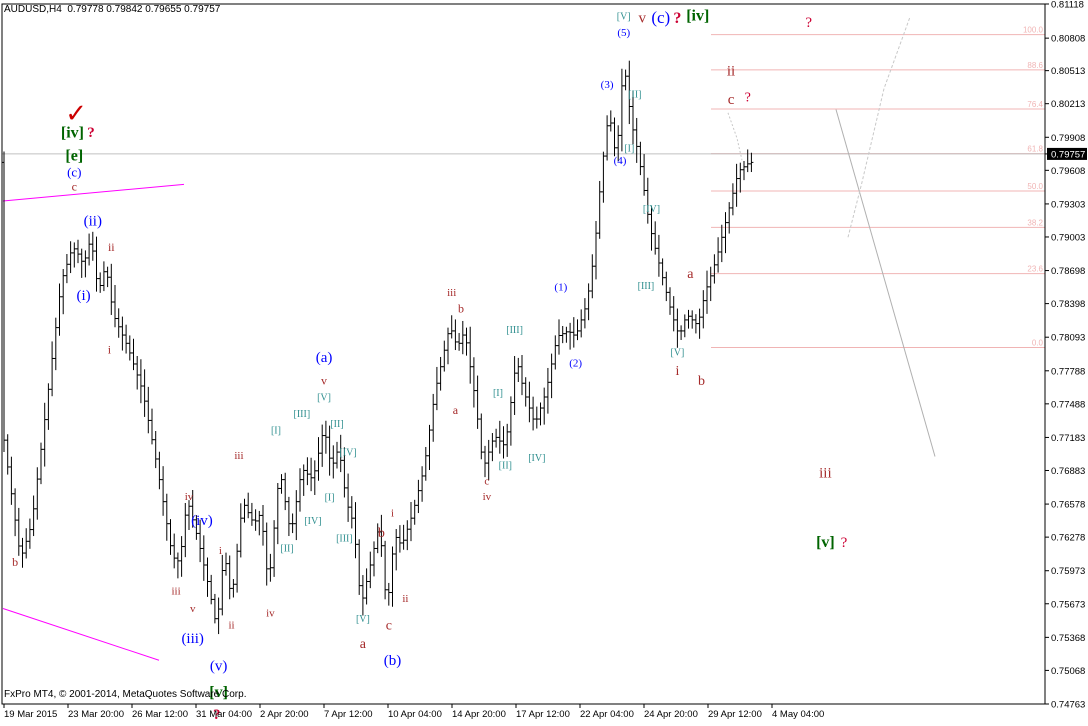  I want to click on y-tick-label: 0.77788, so click(1068, 371).